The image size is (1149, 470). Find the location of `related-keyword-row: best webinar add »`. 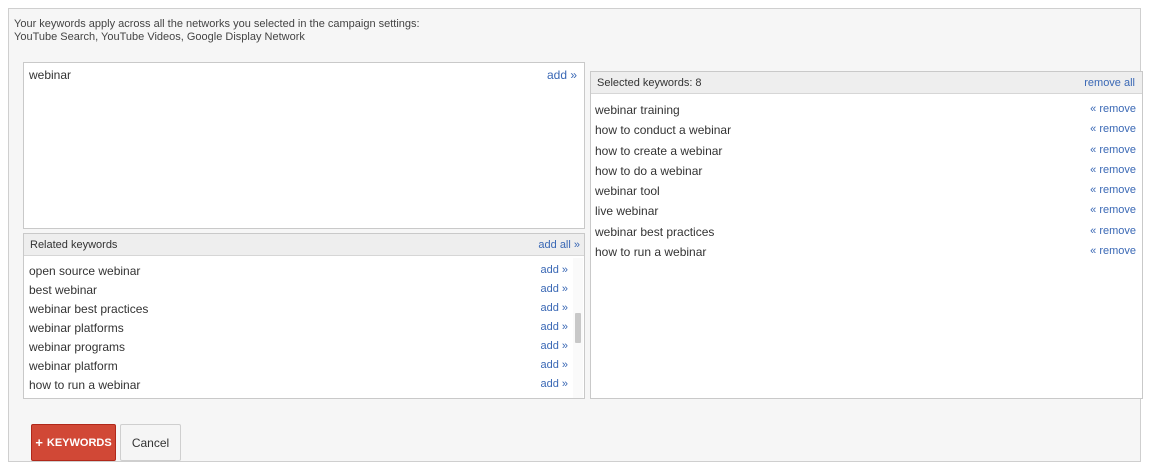

related-keyword-row: best webinar add » is located at coordinates (298, 289).